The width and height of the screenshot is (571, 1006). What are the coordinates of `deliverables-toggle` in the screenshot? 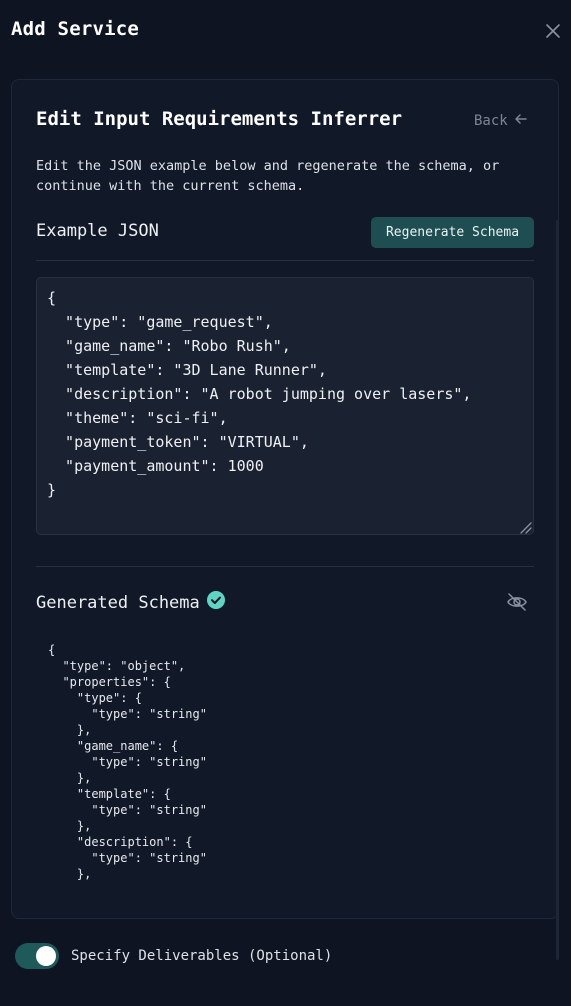 It's located at (37, 956).